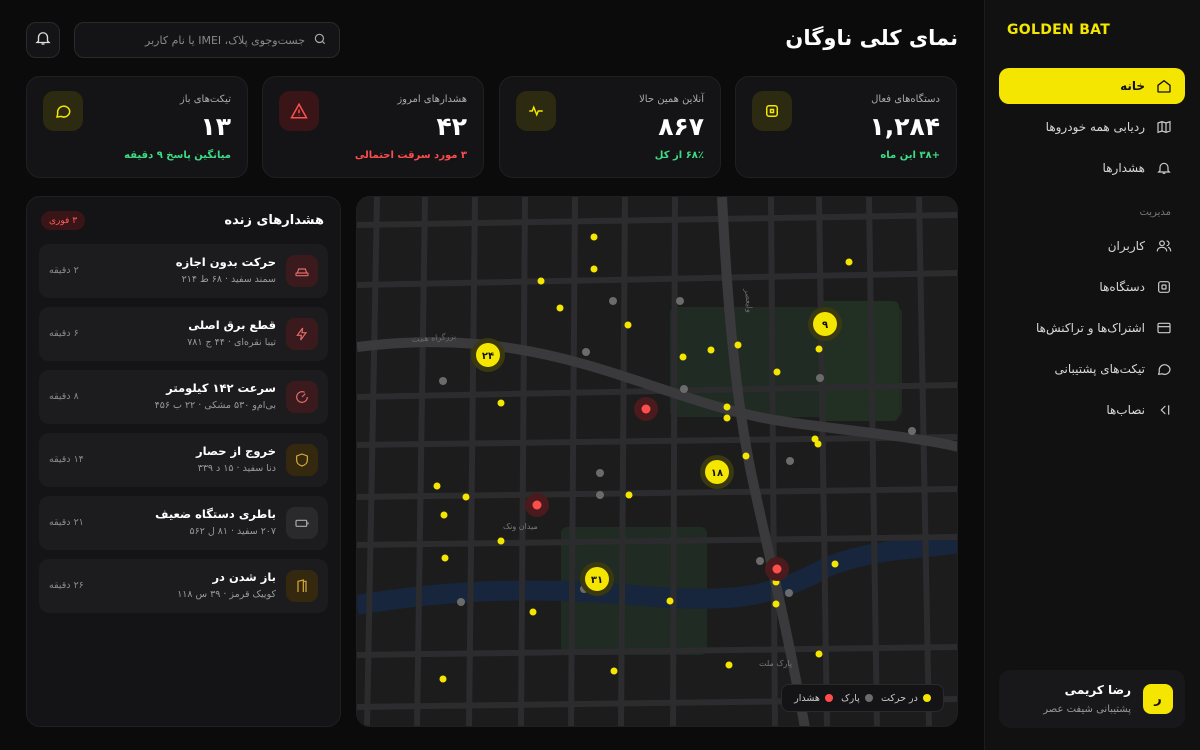  I want to click on alert-time: ۲۶ دقیقه, so click(66, 585).